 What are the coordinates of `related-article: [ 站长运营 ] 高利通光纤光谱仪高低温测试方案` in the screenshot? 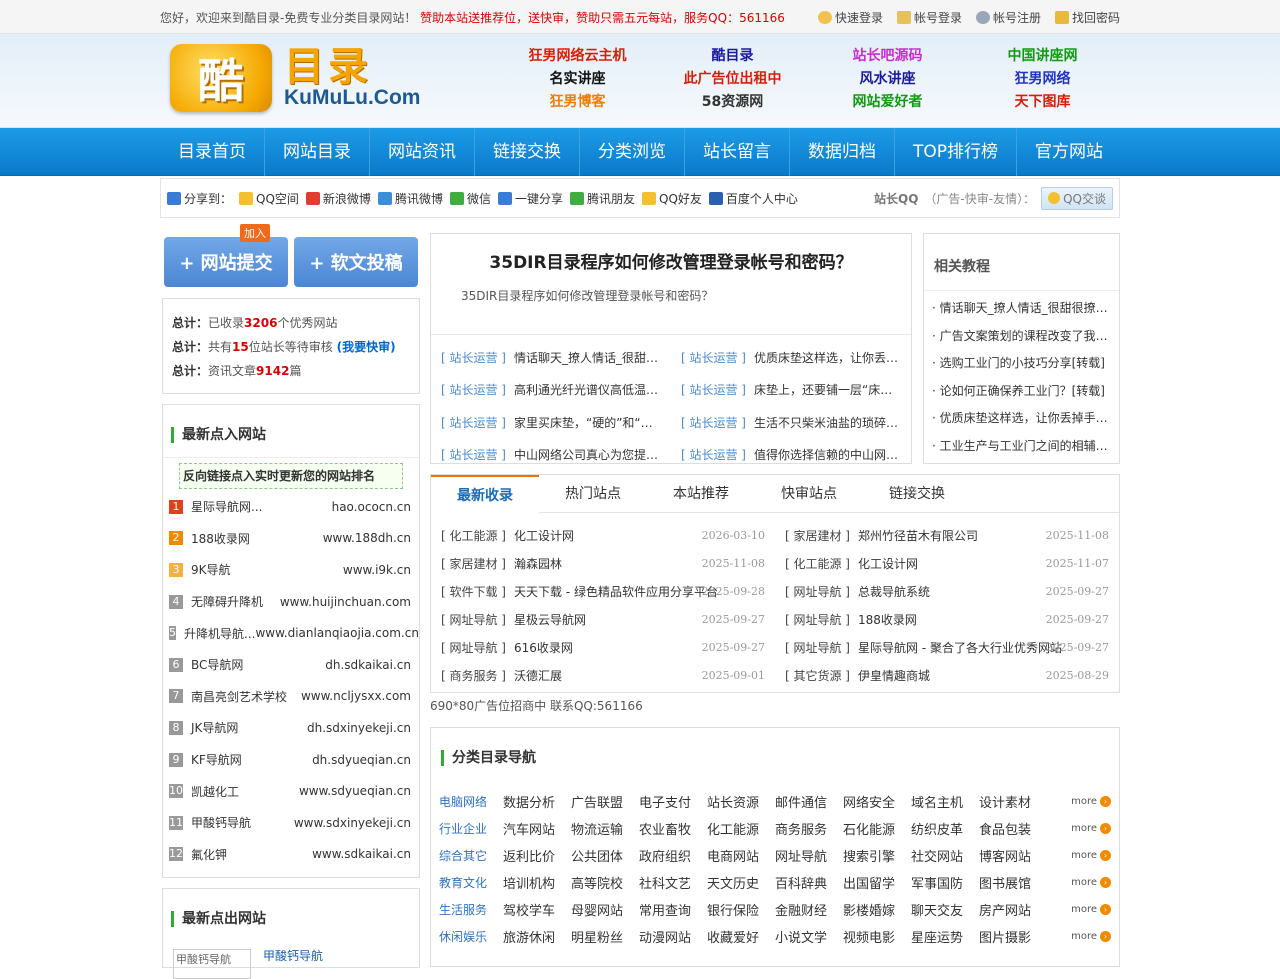 It's located at (551, 389).